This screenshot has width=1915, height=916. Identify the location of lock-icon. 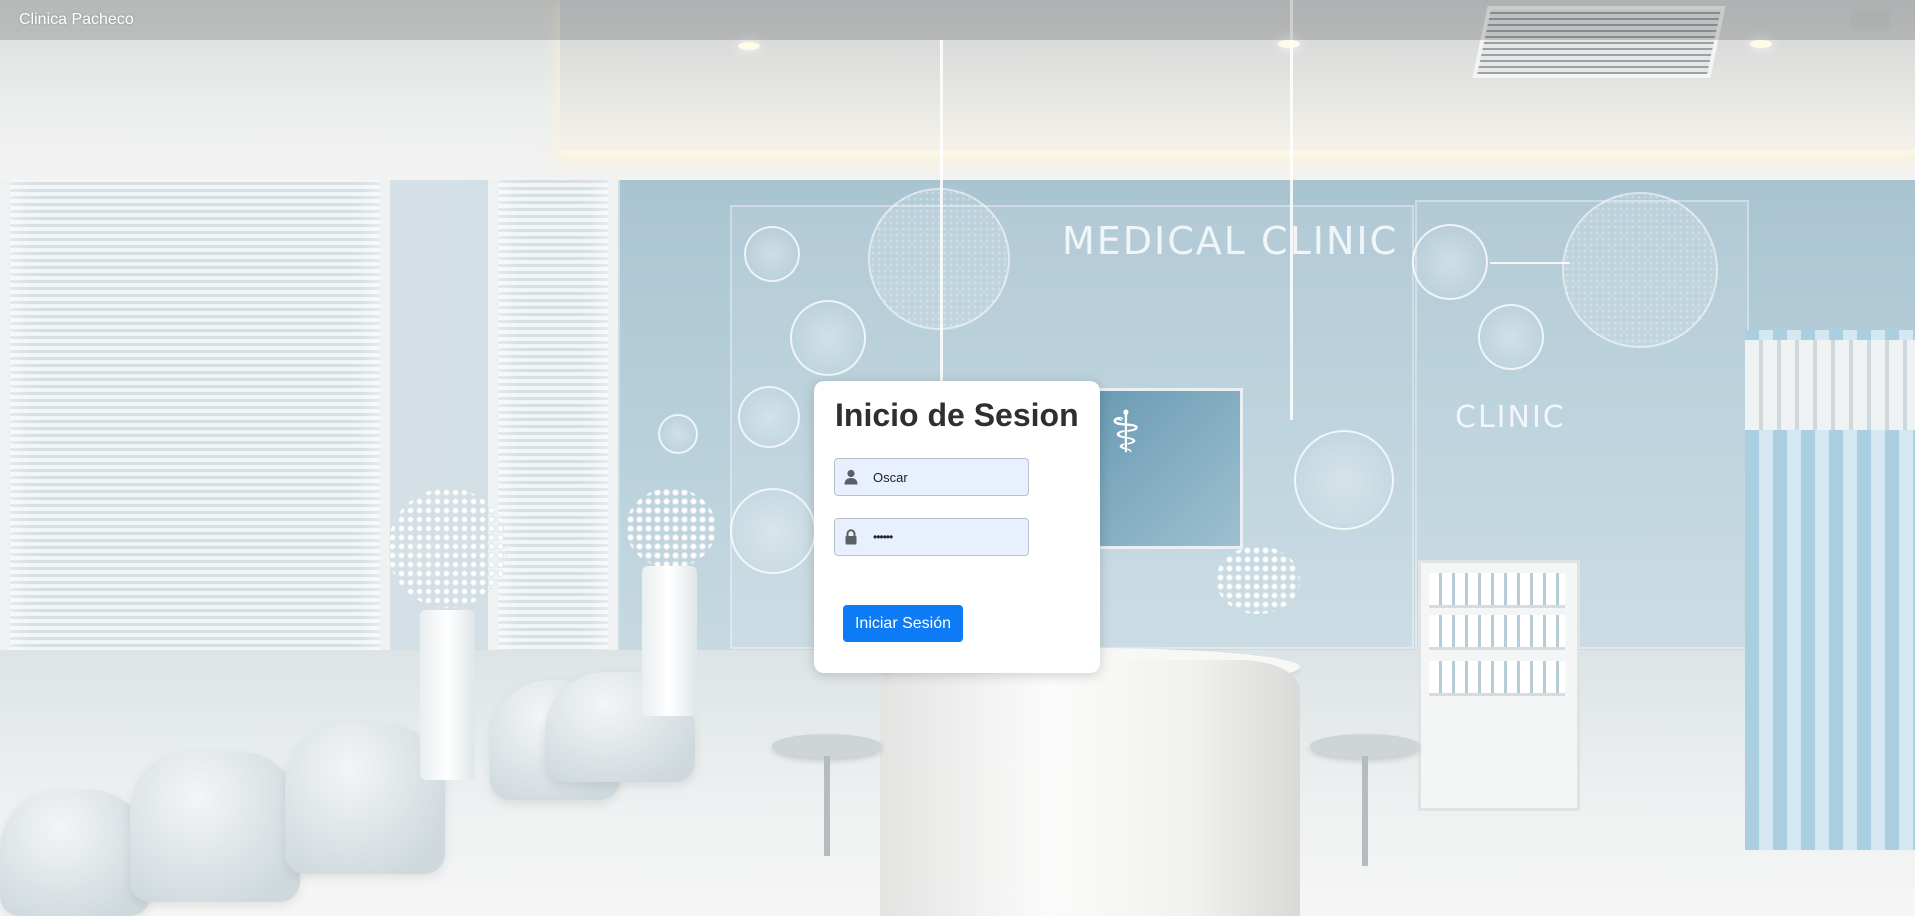
(851, 537).